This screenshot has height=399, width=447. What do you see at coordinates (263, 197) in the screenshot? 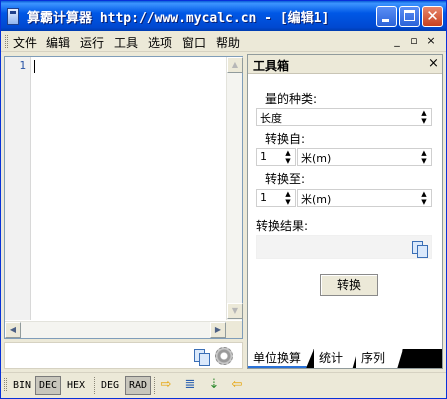
I see `to-number-value: 1` at bounding box center [263, 197].